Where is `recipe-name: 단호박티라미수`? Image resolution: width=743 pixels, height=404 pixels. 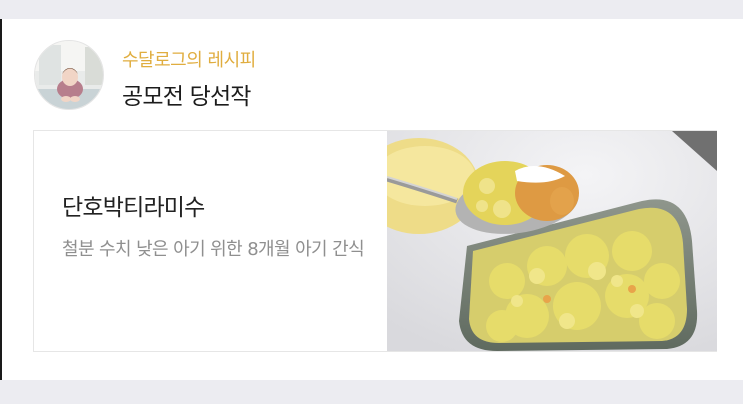
recipe-name: 단호박티라미수 is located at coordinates (133, 208).